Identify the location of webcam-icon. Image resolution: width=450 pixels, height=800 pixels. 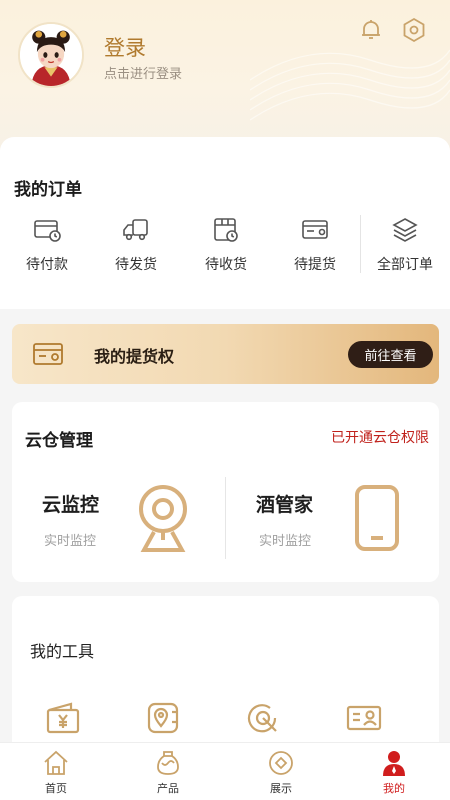
(163, 519).